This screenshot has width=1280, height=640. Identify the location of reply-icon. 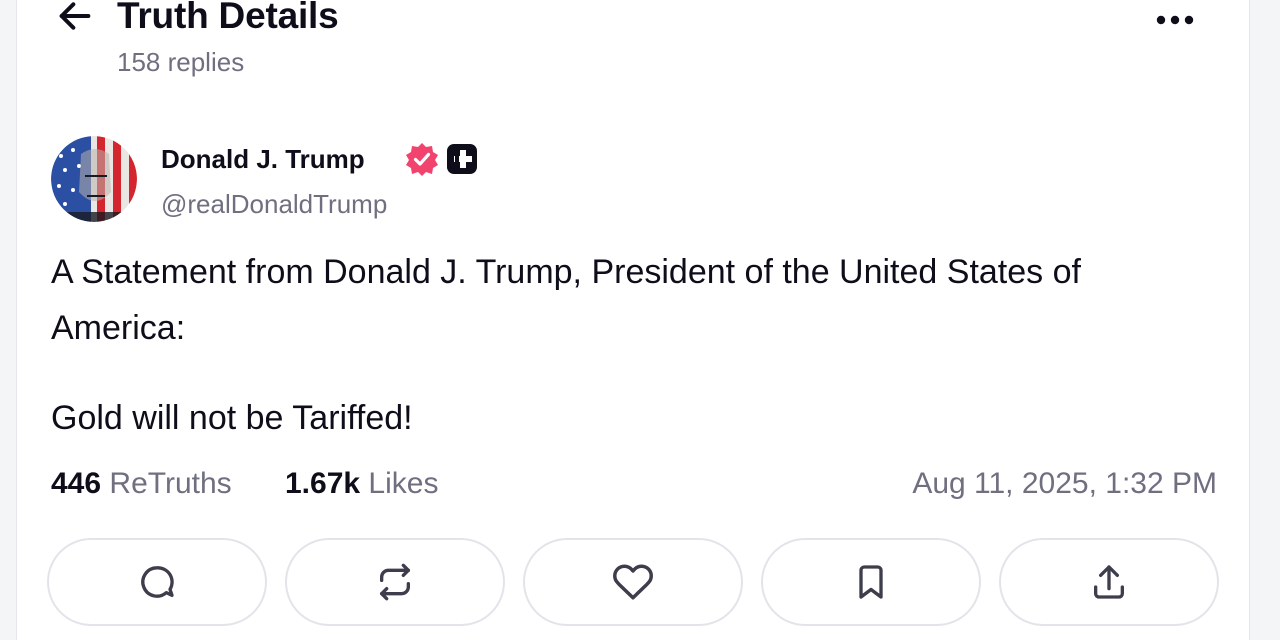
(157, 582).